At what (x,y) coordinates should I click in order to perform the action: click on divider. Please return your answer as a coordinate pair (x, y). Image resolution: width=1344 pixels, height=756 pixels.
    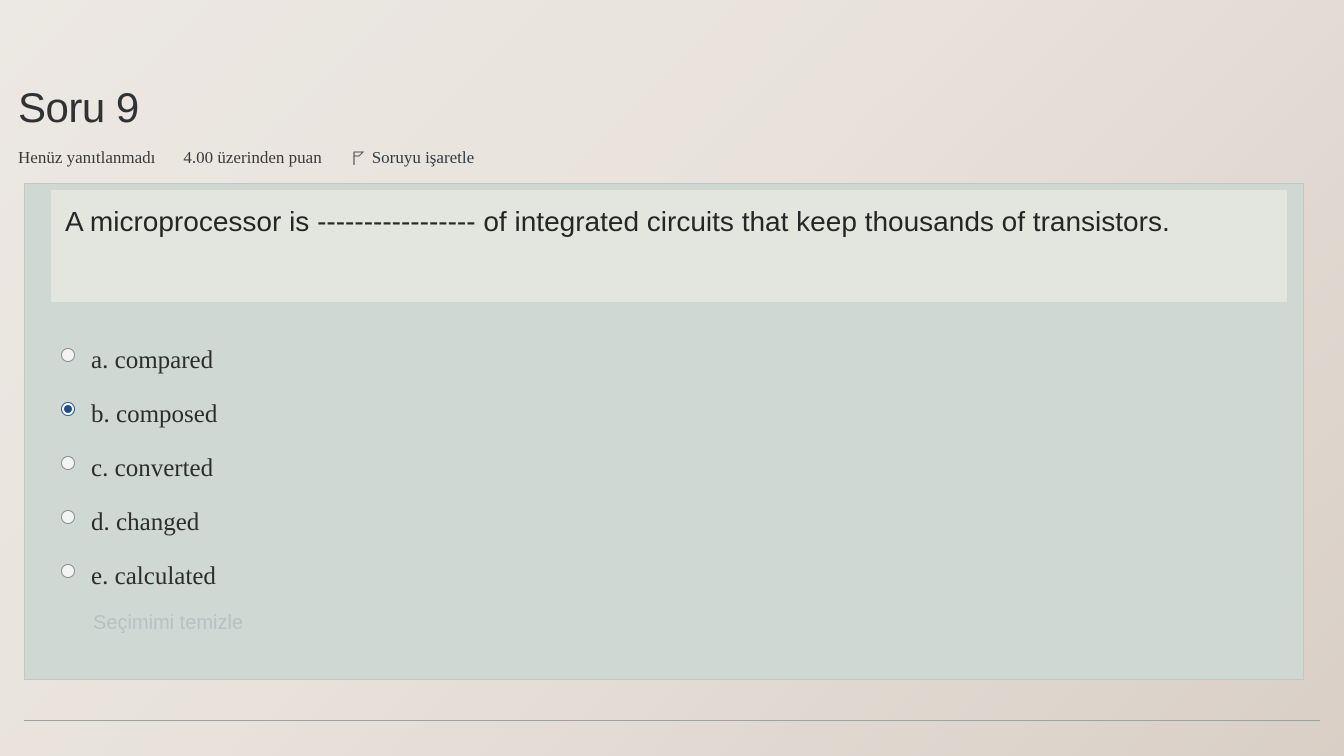
    Looking at the image, I should click on (672, 720).